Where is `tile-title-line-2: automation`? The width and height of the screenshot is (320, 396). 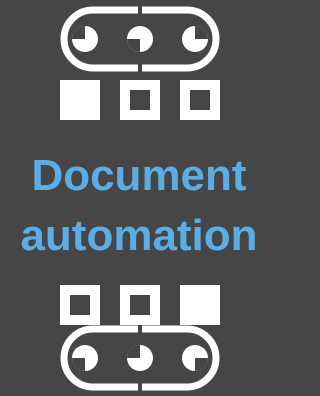 tile-title-line-2: automation is located at coordinates (139, 235).